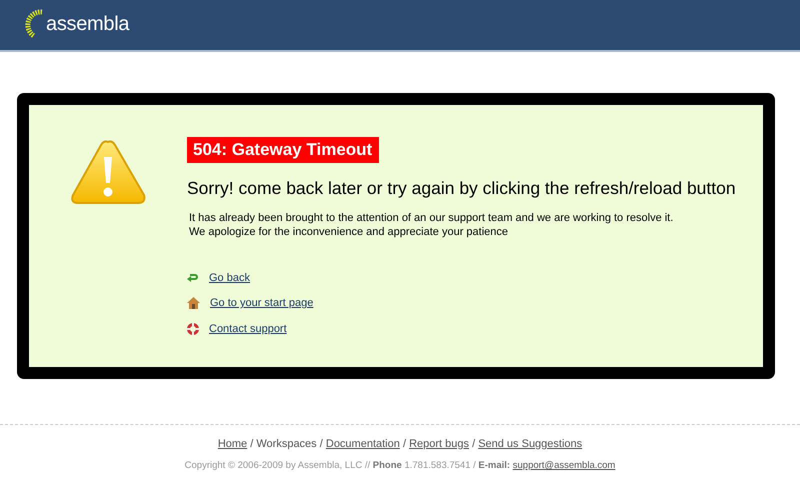 Image resolution: width=800 pixels, height=499 pixels. What do you see at coordinates (349, 232) in the screenshot?
I see `error-detail: We apologize for the inconvenience and appreciate your patience` at bounding box center [349, 232].